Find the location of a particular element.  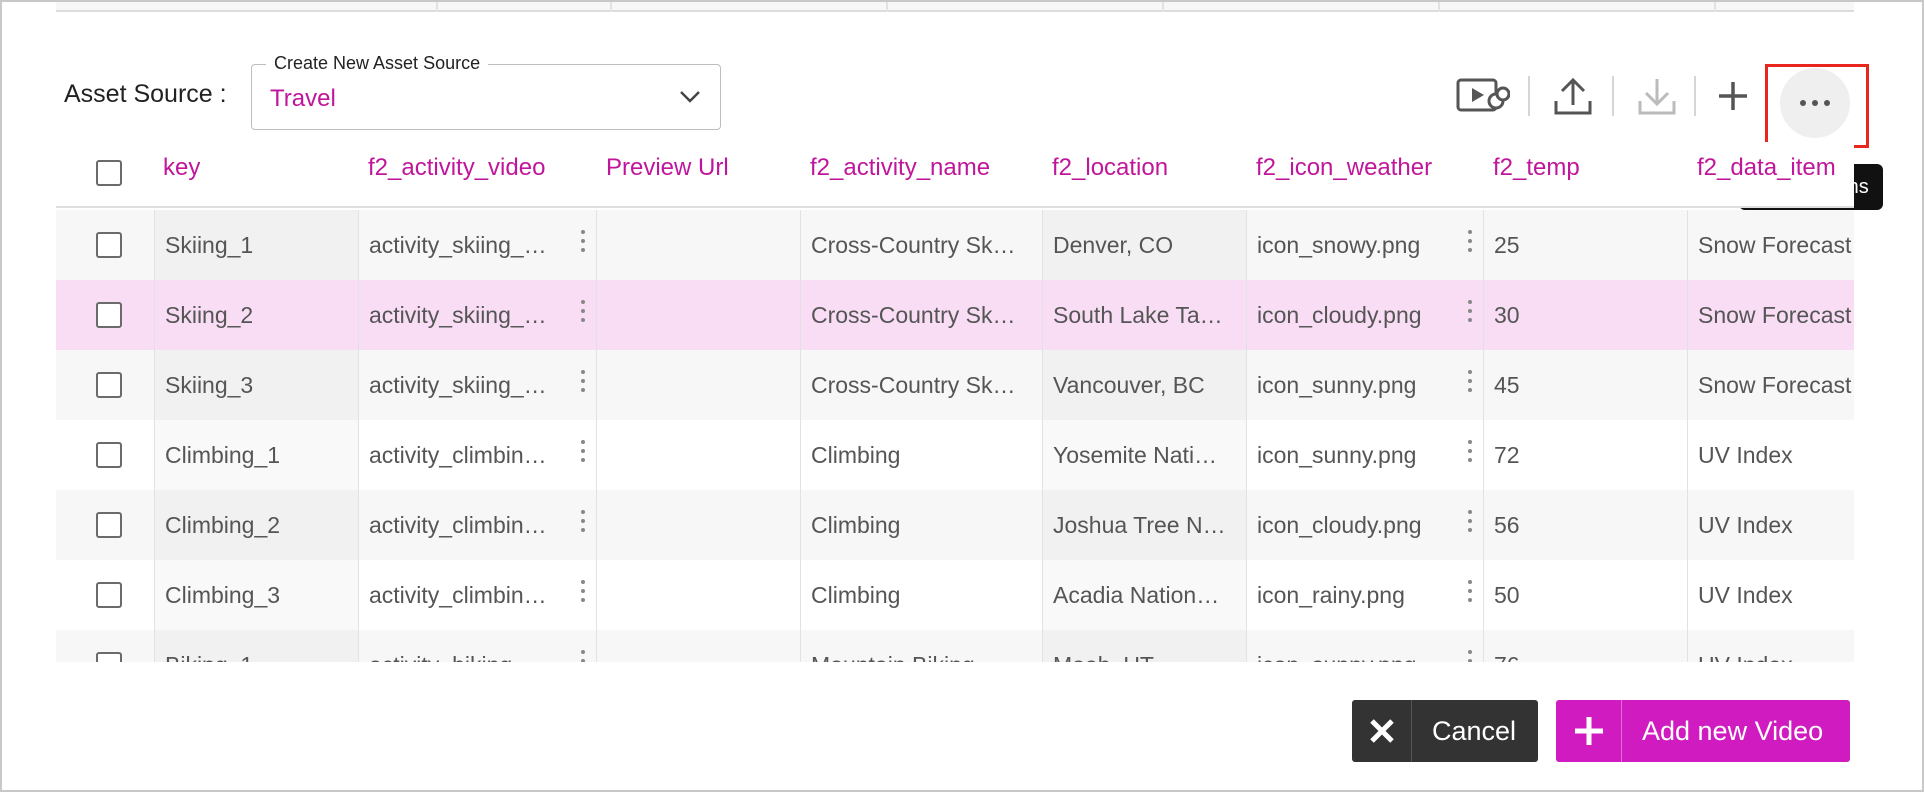

column-header-video: f2_activity_video is located at coordinates (456, 174).